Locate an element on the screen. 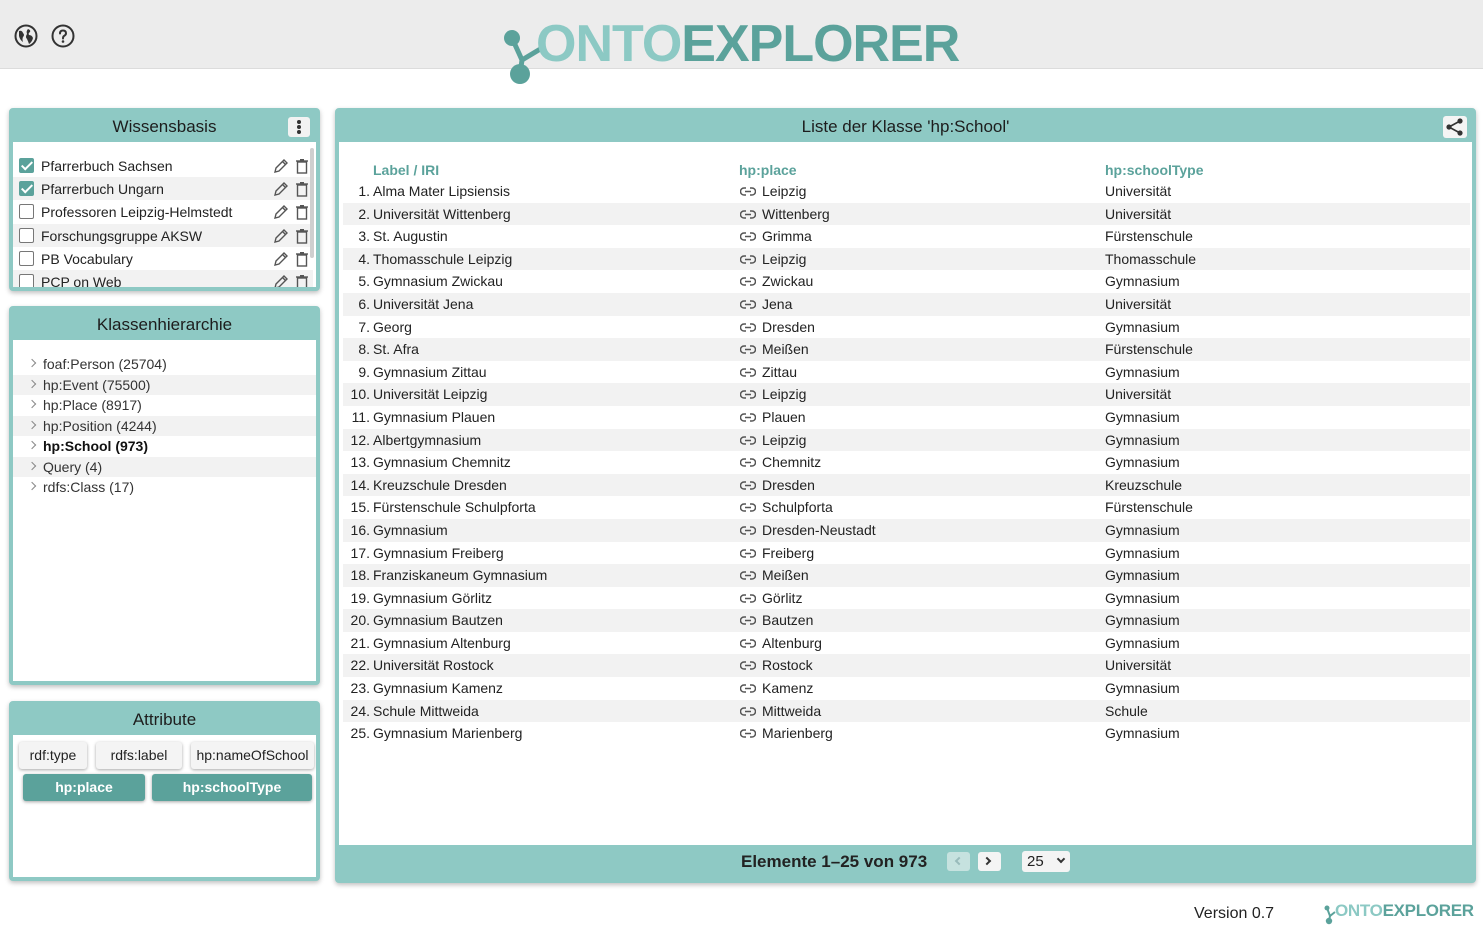 This screenshot has height=932, width=1483. tree-item: hp:Place (8917) is located at coordinates (164, 405).